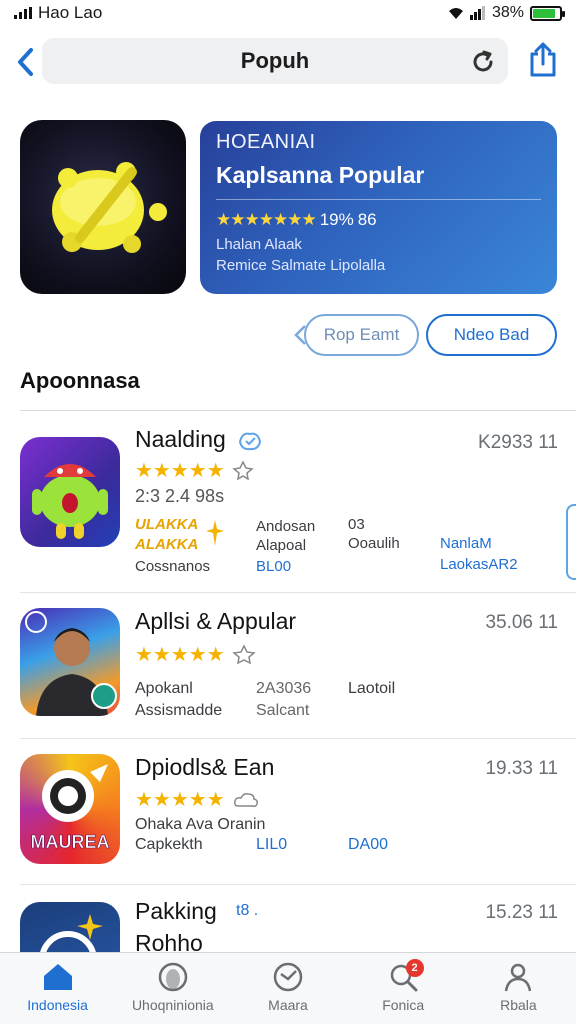 The height and width of the screenshot is (1024, 576). I want to click on app-name: Apllsi & Appular, so click(216, 621).